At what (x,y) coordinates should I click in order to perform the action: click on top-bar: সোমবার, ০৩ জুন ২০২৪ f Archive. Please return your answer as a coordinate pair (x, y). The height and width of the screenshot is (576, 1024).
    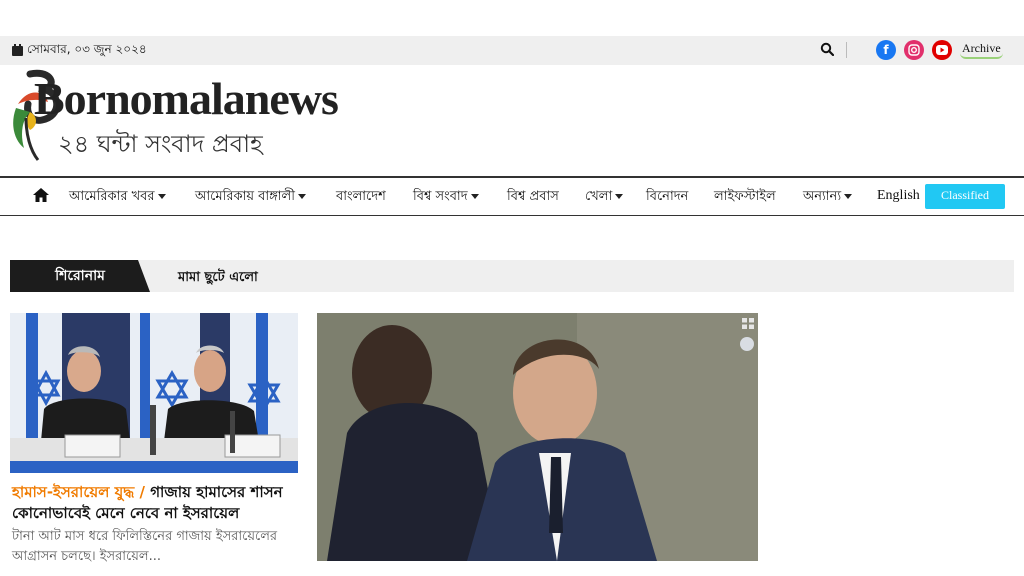
    Looking at the image, I should click on (512, 50).